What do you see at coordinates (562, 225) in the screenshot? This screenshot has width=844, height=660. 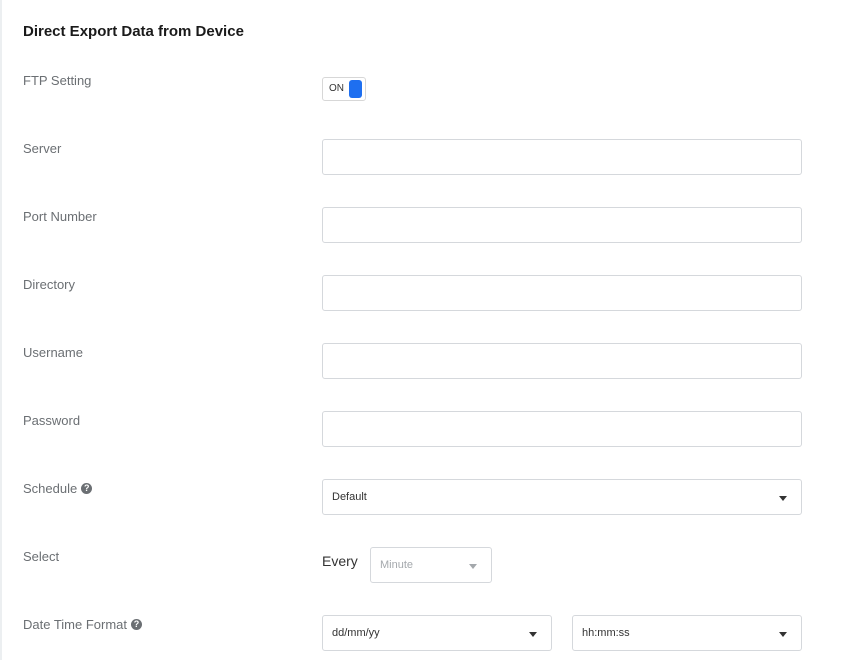 I see `port-number-input` at bounding box center [562, 225].